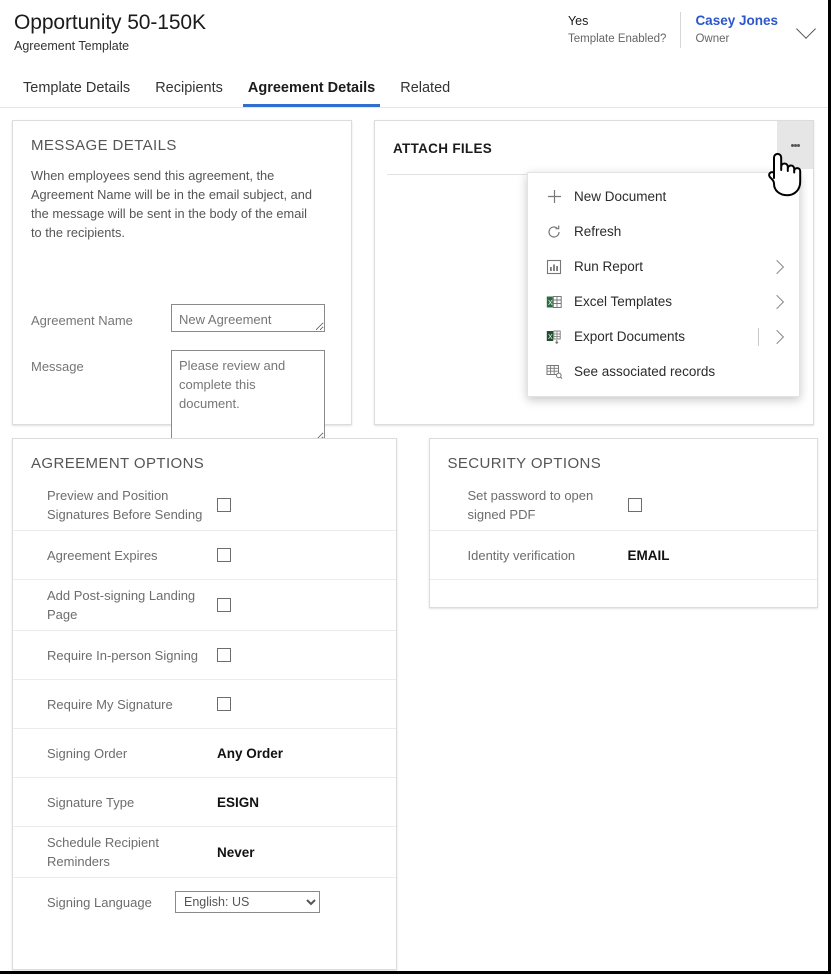 This screenshot has width=831, height=974. I want to click on security-bottom-divider, so click(623, 584).